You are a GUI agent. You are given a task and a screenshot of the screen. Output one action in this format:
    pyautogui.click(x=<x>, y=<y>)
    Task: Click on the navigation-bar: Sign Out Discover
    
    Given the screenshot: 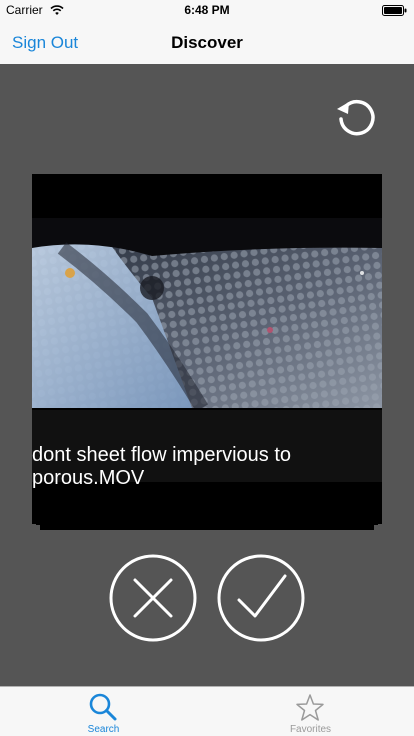 What is the action you would take?
    pyautogui.click(x=207, y=42)
    